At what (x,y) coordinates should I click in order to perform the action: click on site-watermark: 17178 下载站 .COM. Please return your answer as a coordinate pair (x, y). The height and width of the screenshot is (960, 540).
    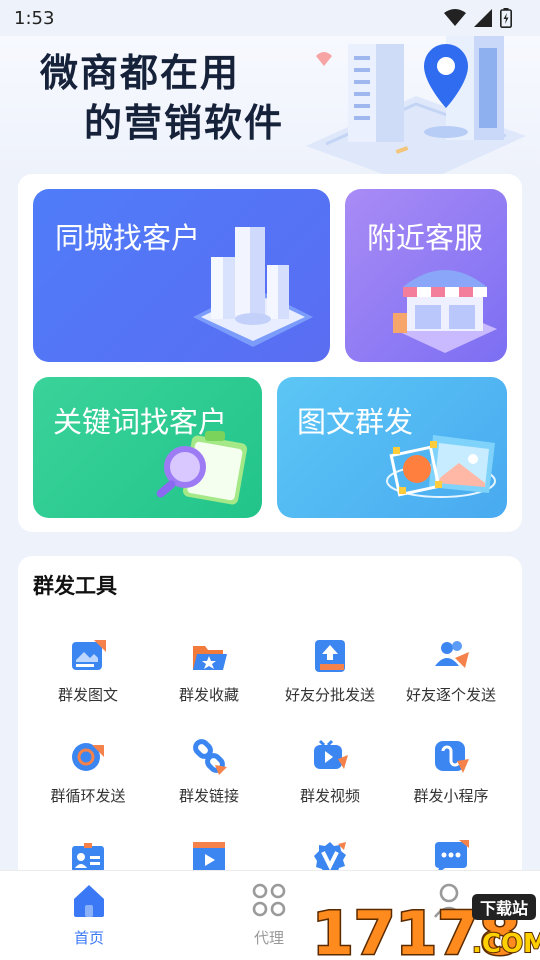
    Looking at the image, I should click on (425, 924).